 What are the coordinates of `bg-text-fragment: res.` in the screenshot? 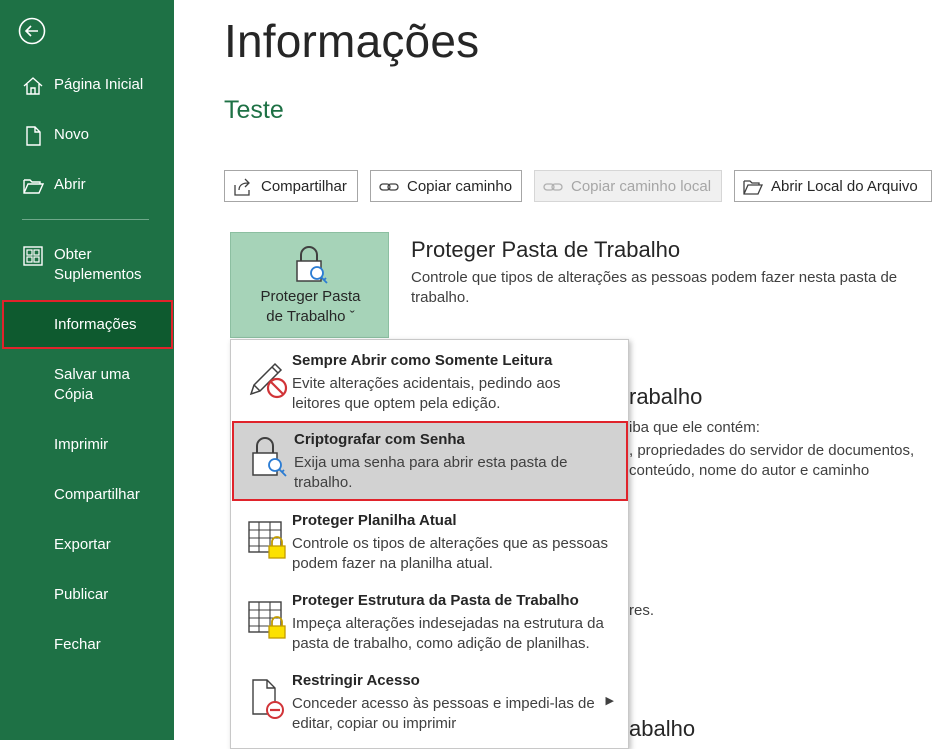 It's located at (642, 610).